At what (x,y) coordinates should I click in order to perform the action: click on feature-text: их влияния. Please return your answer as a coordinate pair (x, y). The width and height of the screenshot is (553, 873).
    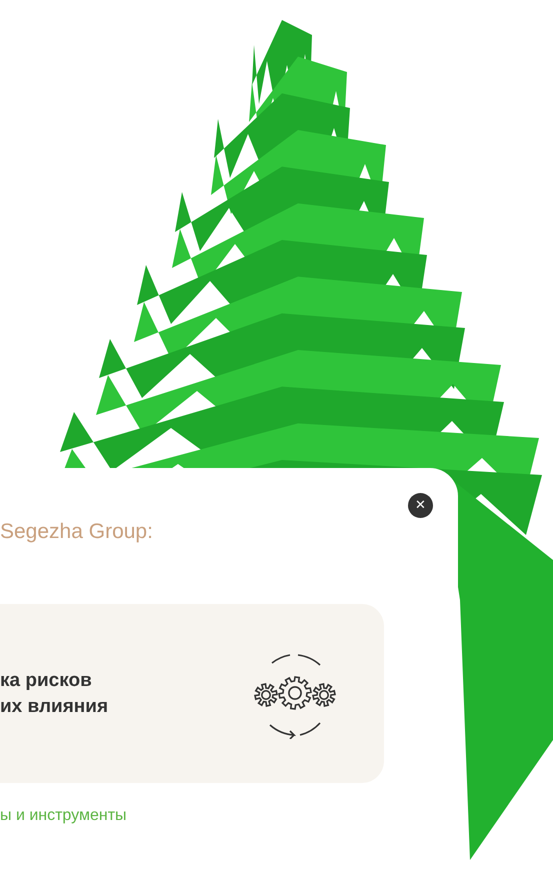
    Looking at the image, I should click on (54, 707).